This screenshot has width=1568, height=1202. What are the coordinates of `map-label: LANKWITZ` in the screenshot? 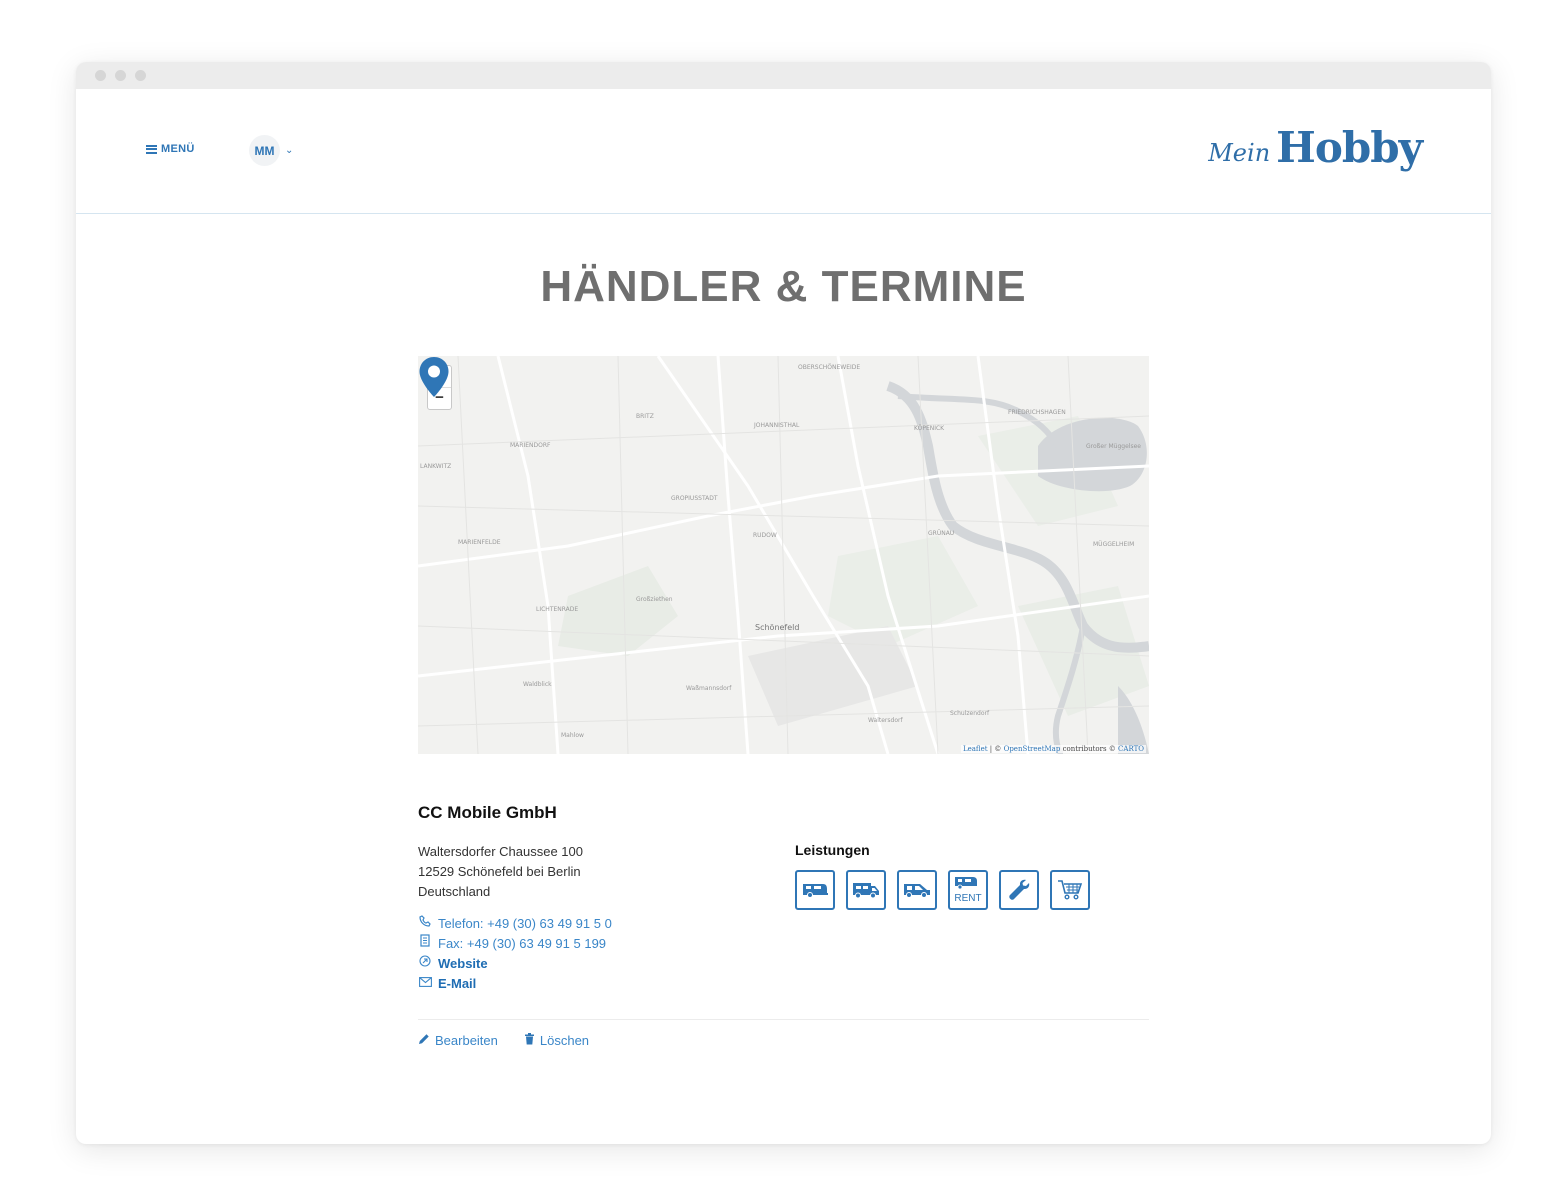 It's located at (435, 466).